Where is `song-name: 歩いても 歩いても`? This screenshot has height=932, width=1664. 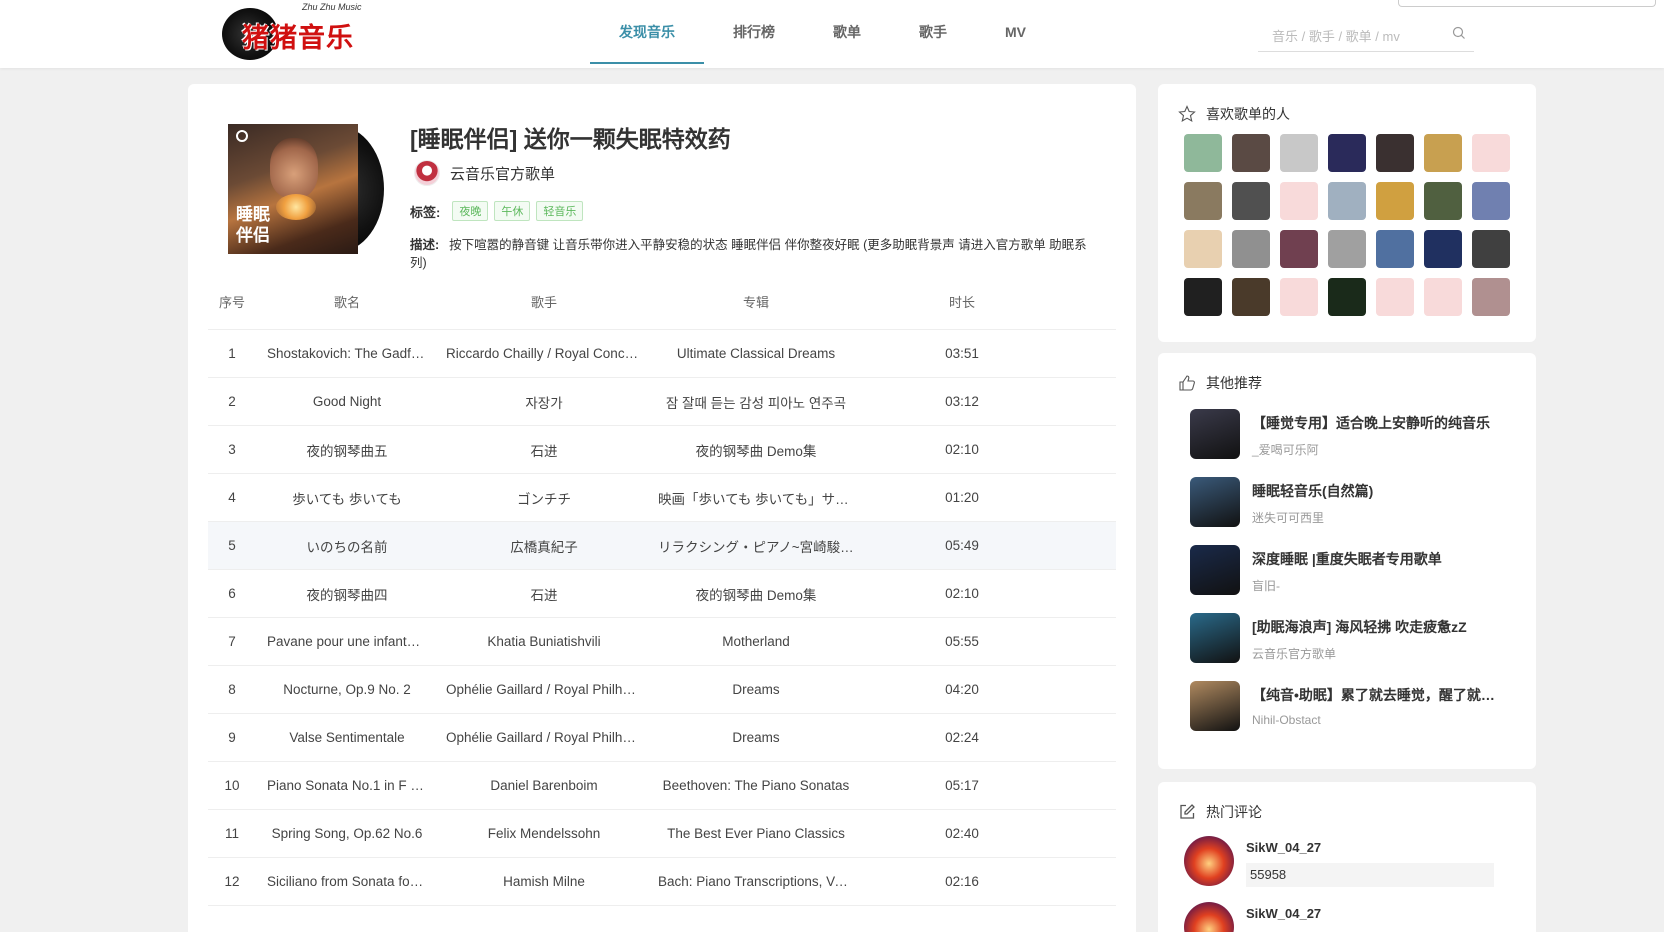 song-name: 歩いても 歩いても is located at coordinates (347, 498).